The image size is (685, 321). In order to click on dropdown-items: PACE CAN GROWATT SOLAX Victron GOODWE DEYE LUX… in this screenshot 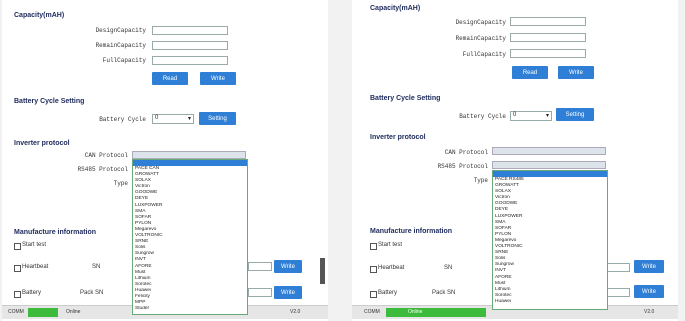, I will do `click(190, 239)`.